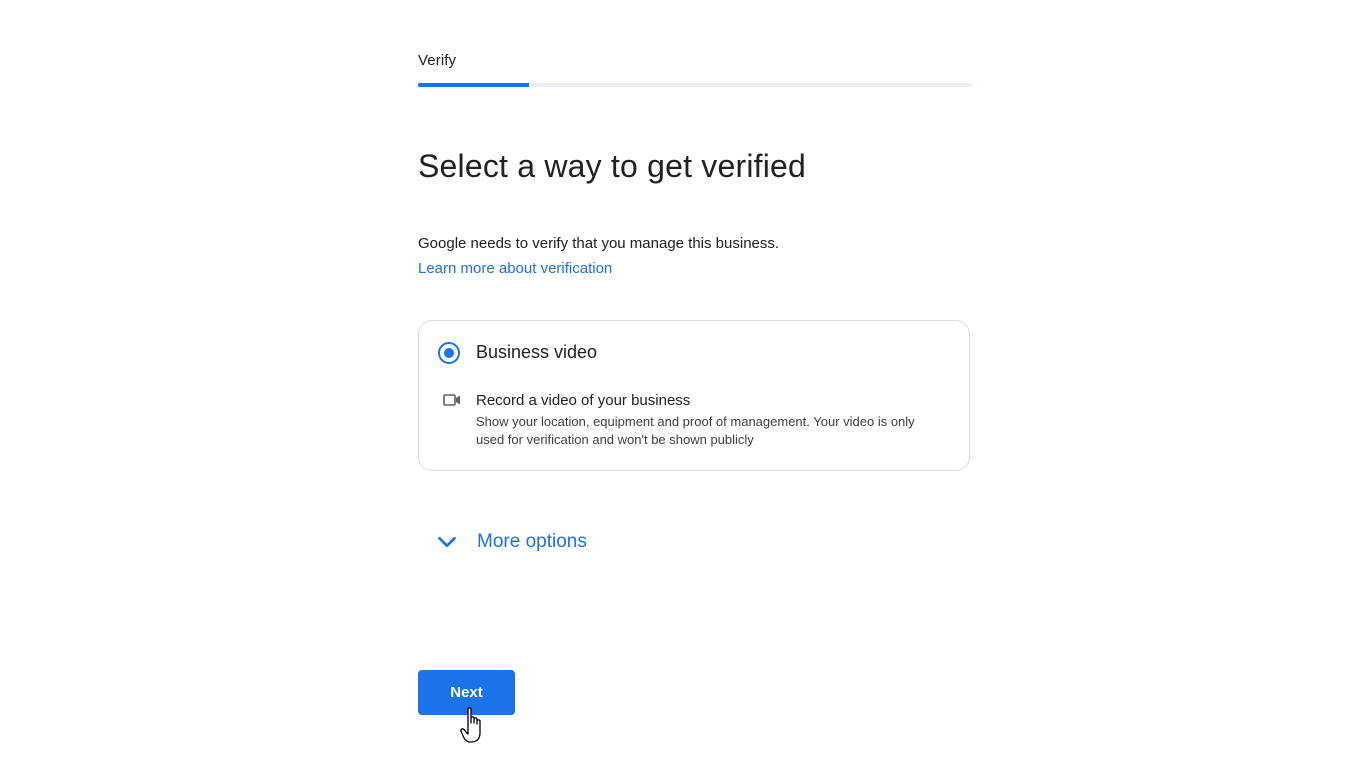  Describe the element at coordinates (466, 692) in the screenshot. I see `next-button: Next` at that location.